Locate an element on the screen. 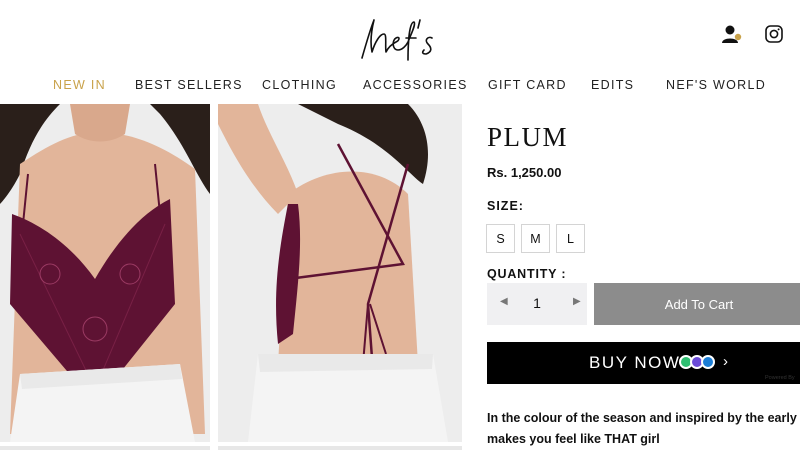 The width and height of the screenshot is (800, 450). size-selector: S M L is located at coordinates (535, 238).